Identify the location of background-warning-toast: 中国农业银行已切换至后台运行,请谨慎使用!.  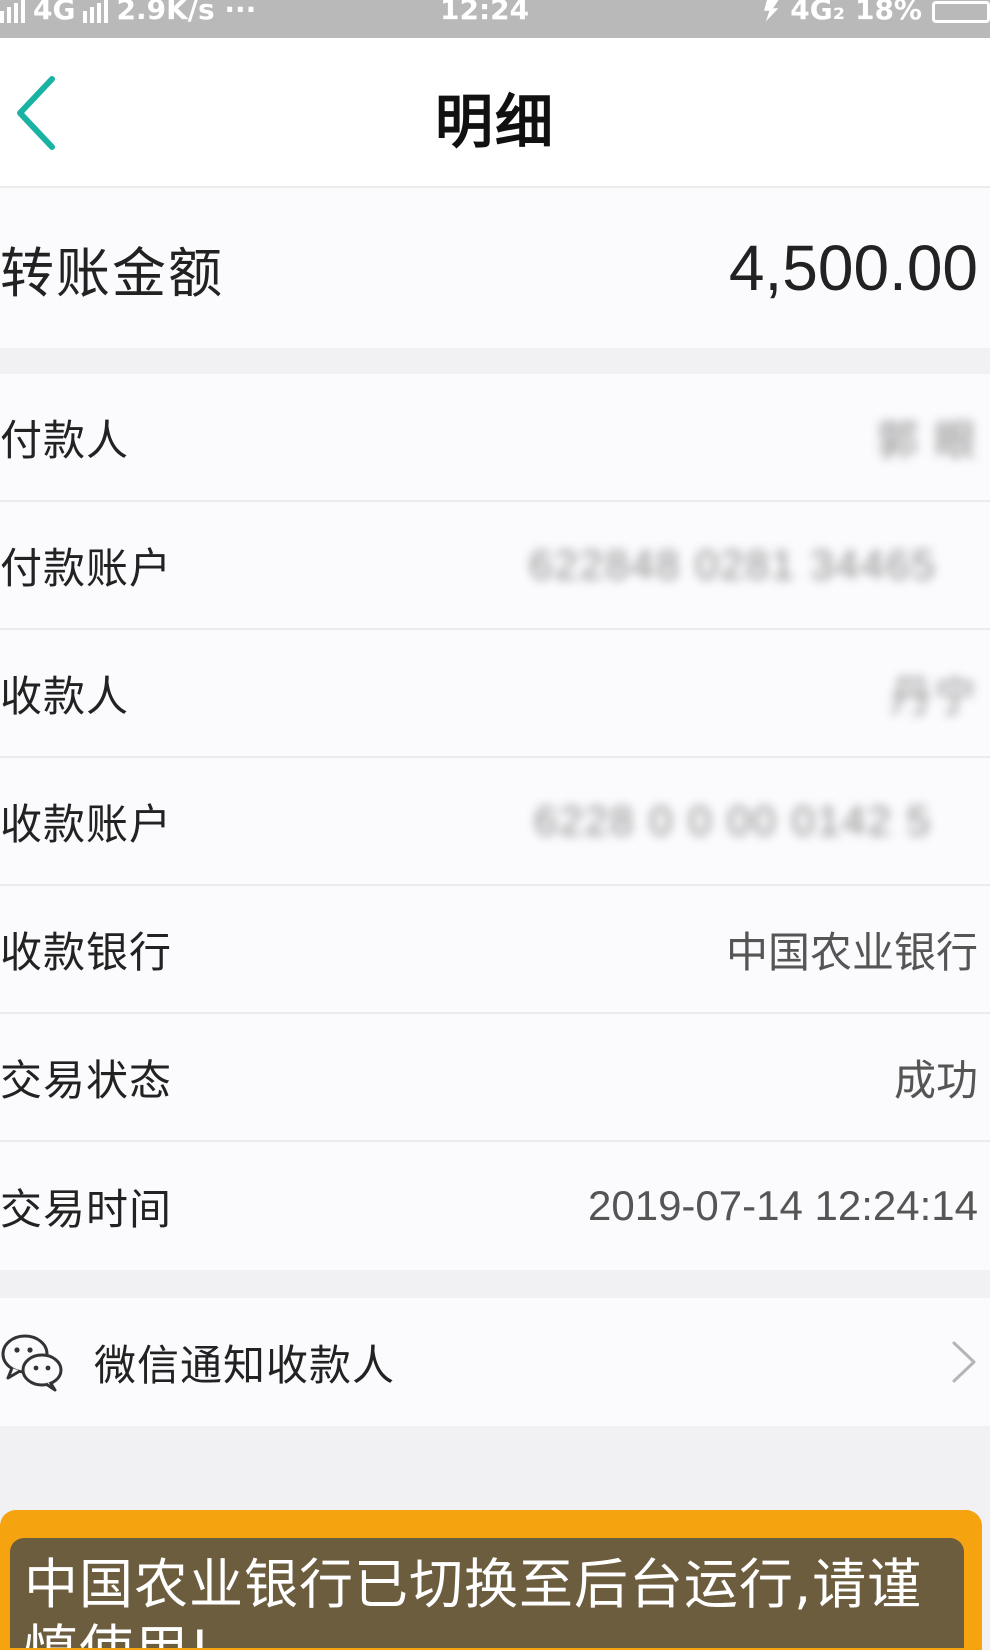
(487, 1593).